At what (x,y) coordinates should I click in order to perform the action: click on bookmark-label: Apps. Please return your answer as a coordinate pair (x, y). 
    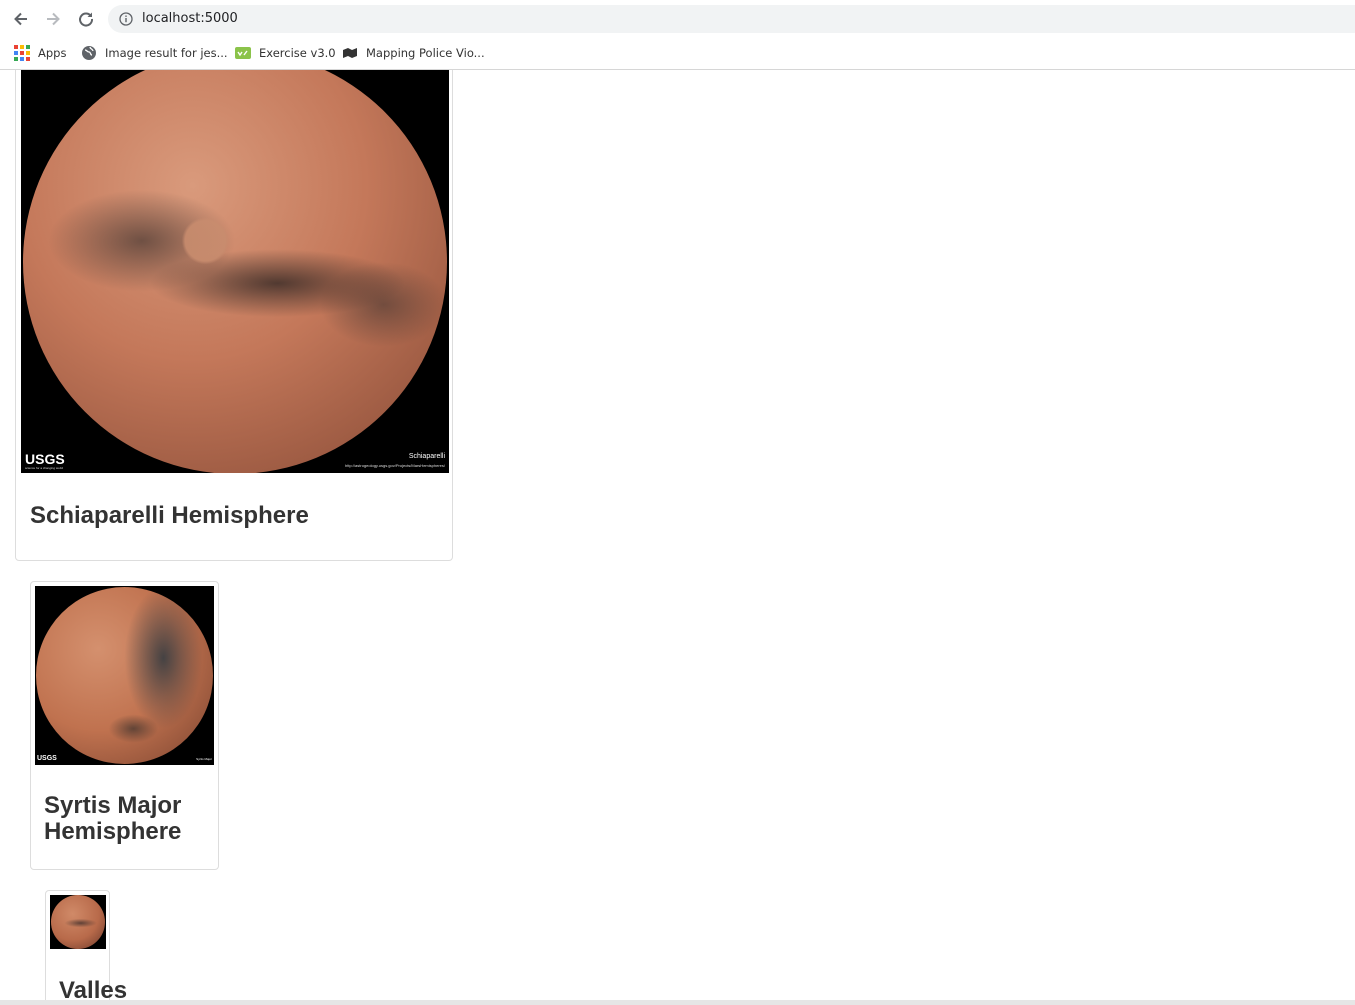
    Looking at the image, I should click on (52, 53).